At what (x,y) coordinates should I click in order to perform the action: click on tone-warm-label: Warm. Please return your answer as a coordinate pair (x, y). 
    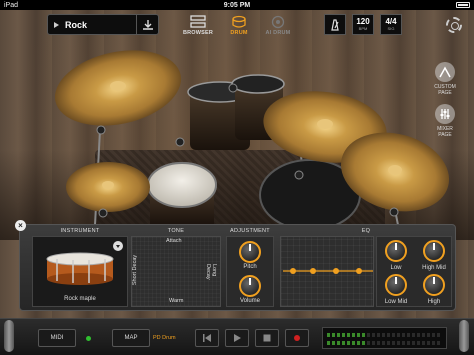
    Looking at the image, I should click on (176, 301).